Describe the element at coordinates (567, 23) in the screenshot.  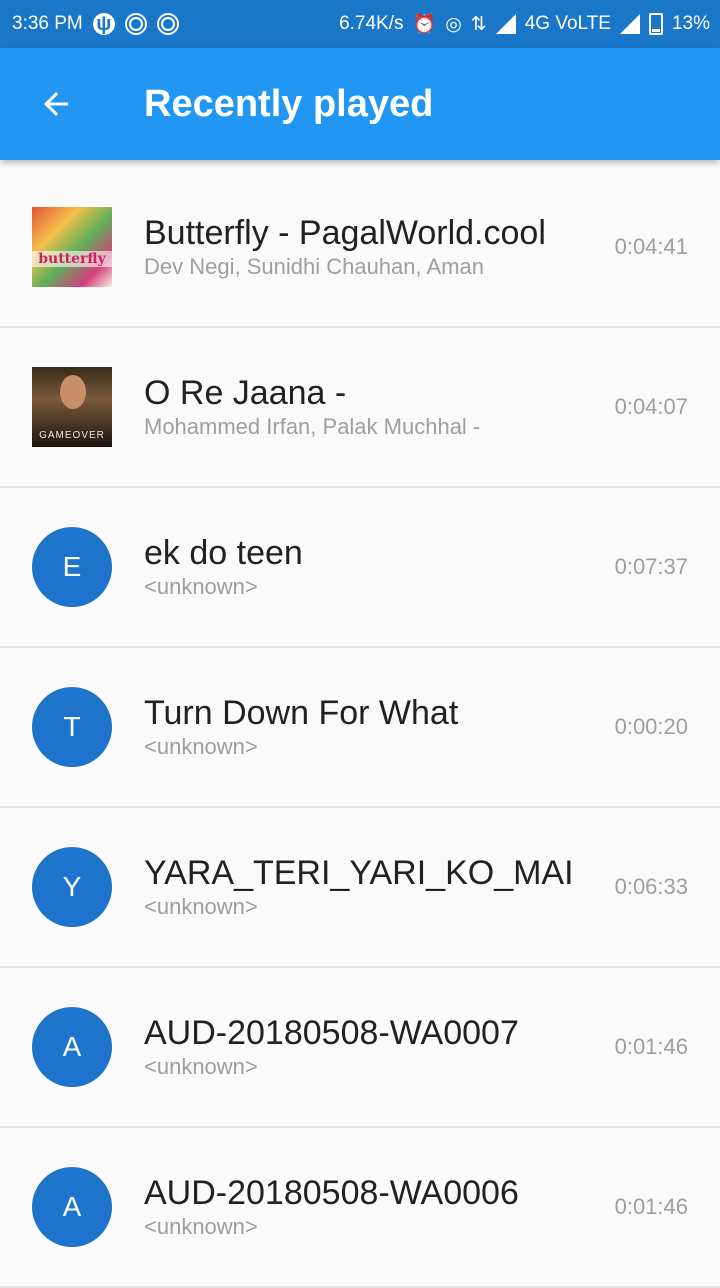
I see `network-type: 4G VoLTE` at that location.